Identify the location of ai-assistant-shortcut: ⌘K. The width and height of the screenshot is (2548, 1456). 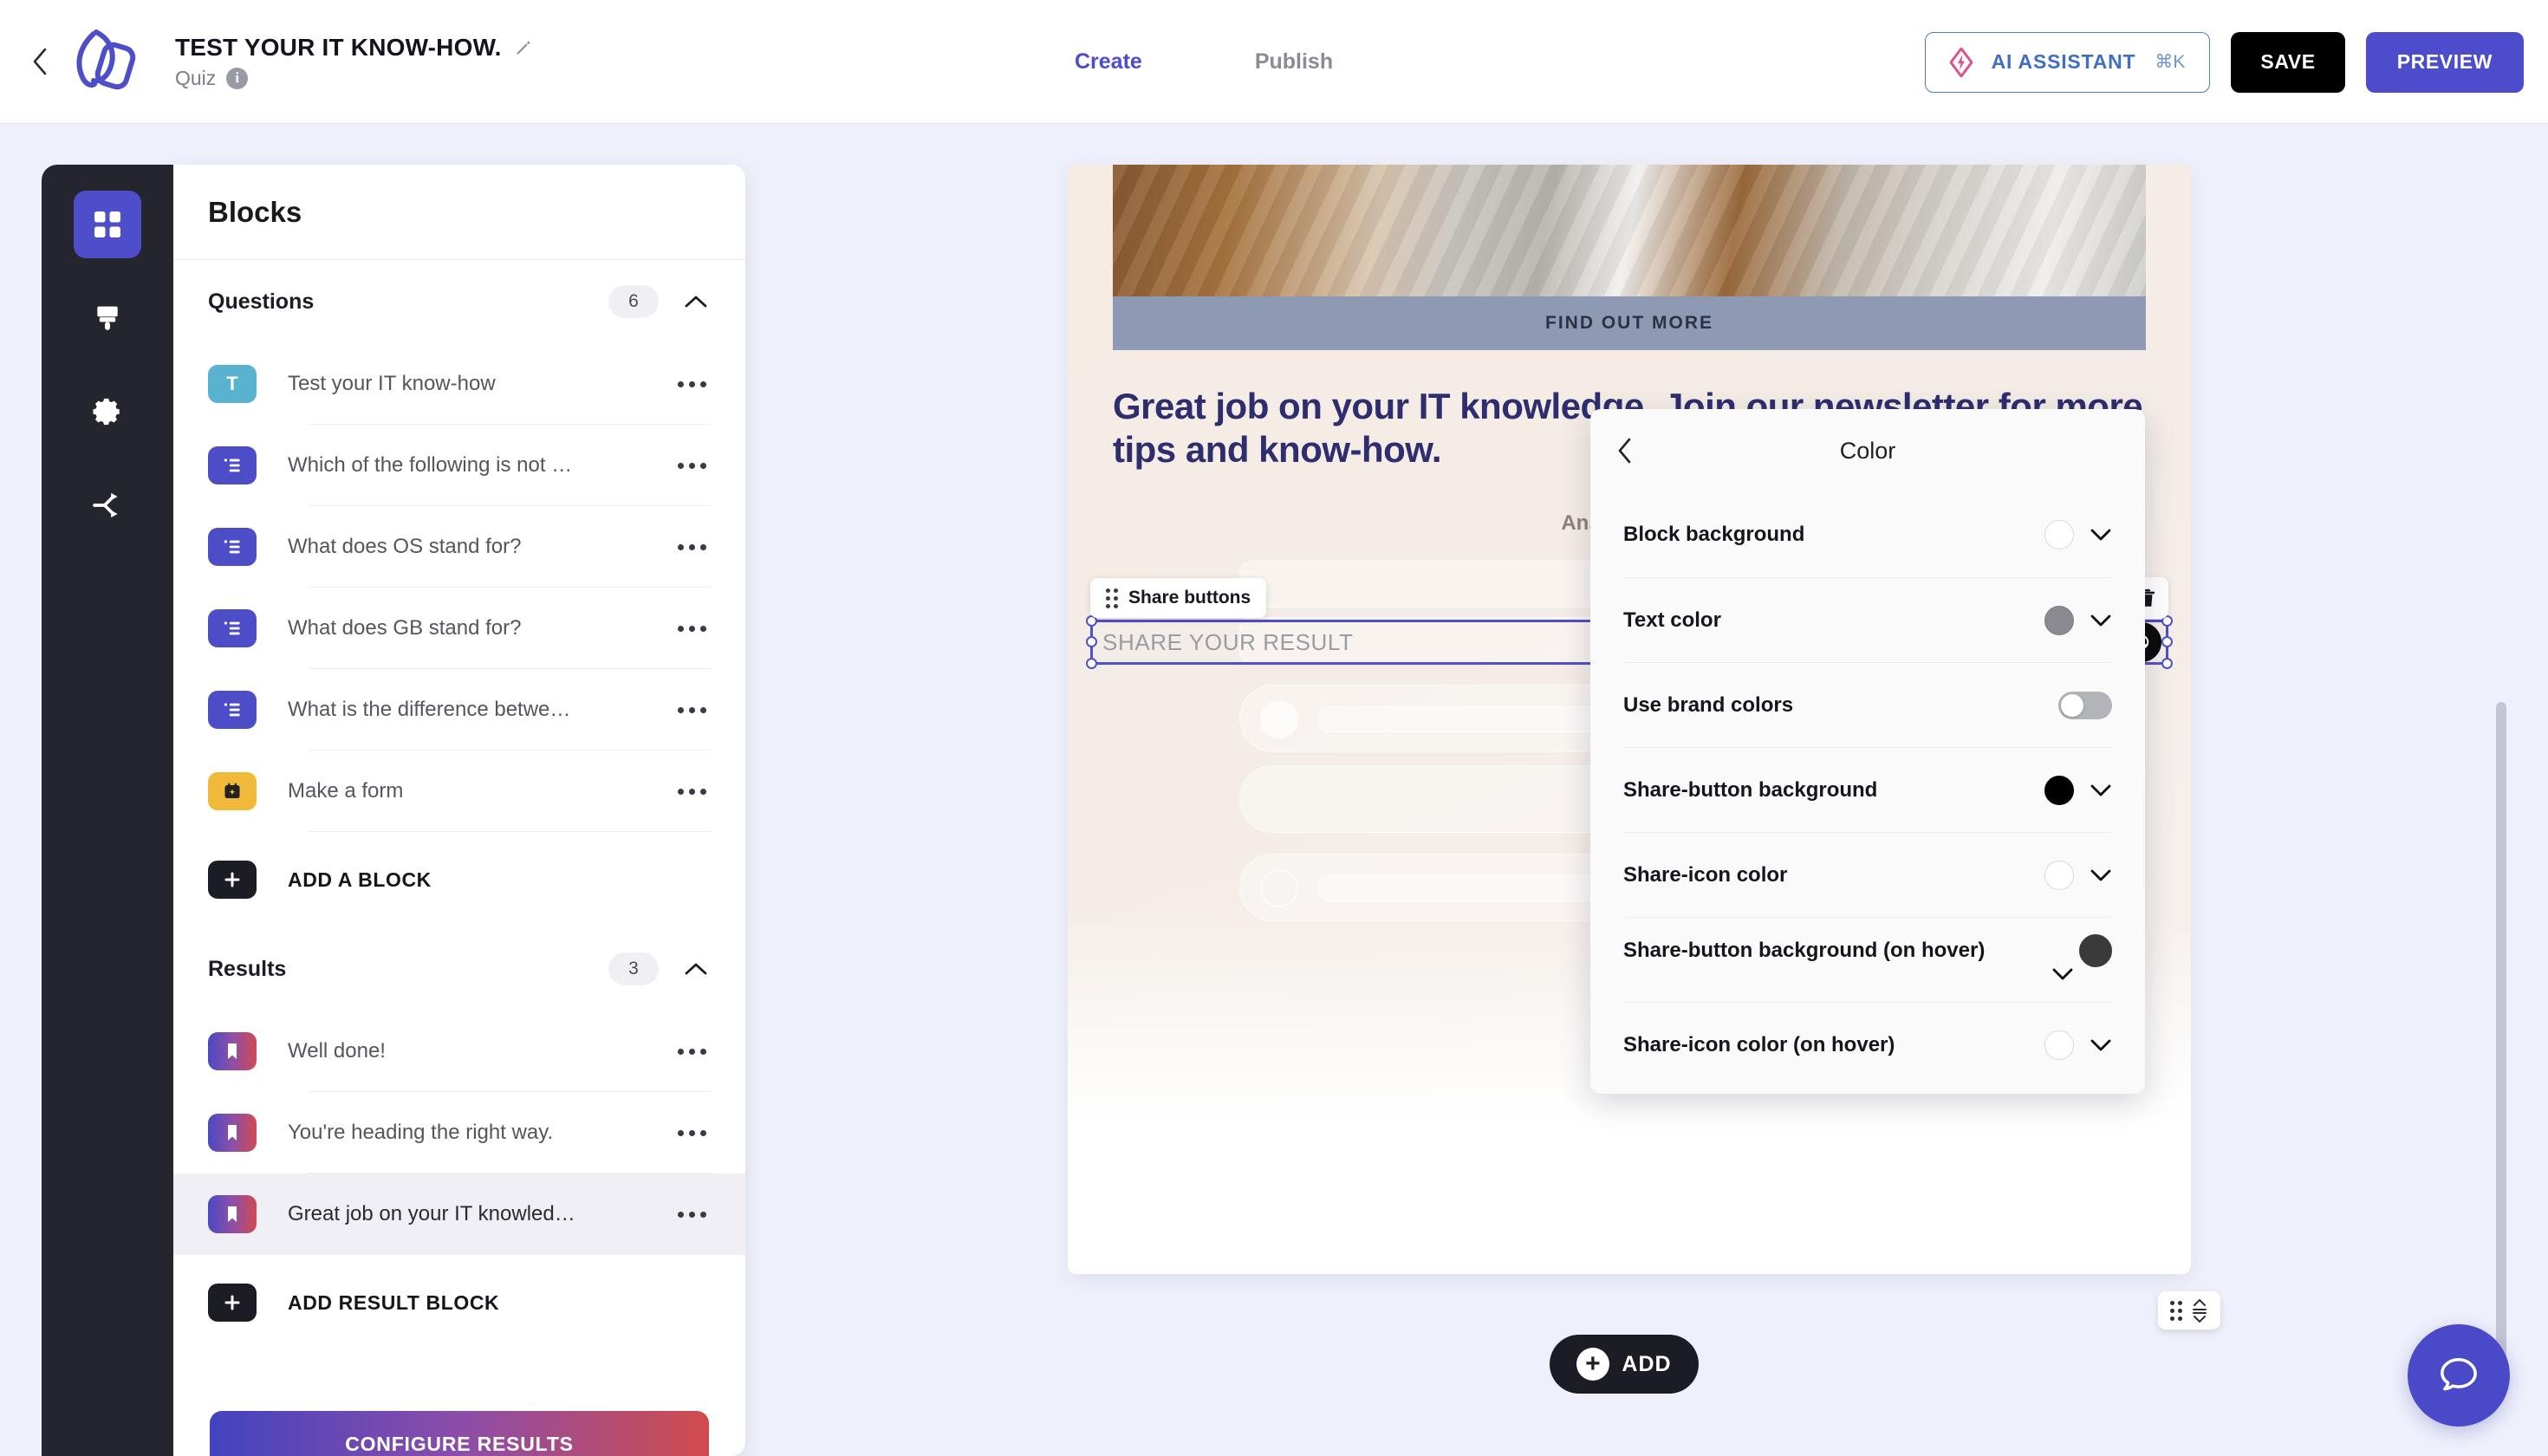
(2170, 62).